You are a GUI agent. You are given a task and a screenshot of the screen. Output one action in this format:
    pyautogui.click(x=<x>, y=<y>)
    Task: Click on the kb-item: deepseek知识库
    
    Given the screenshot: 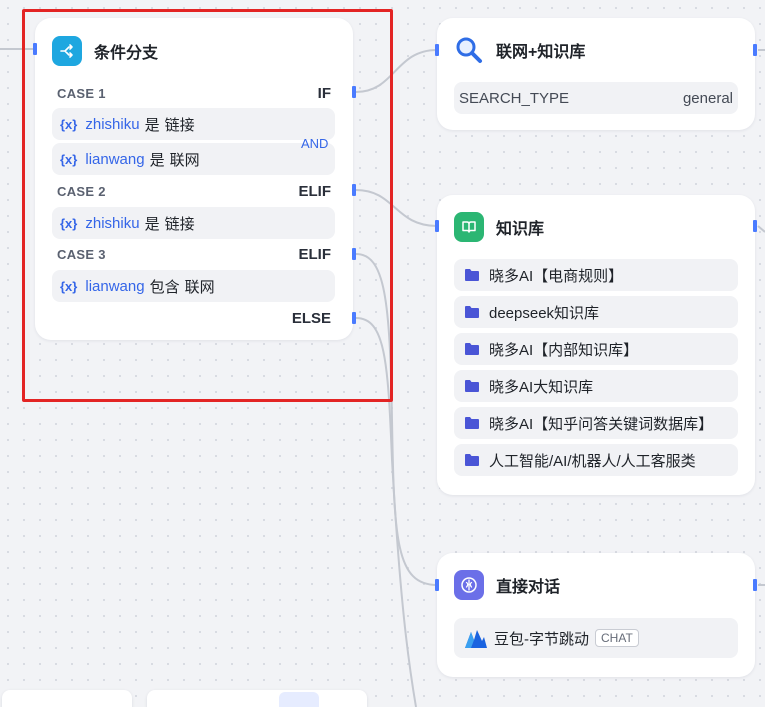 What is the action you would take?
    pyautogui.click(x=596, y=312)
    